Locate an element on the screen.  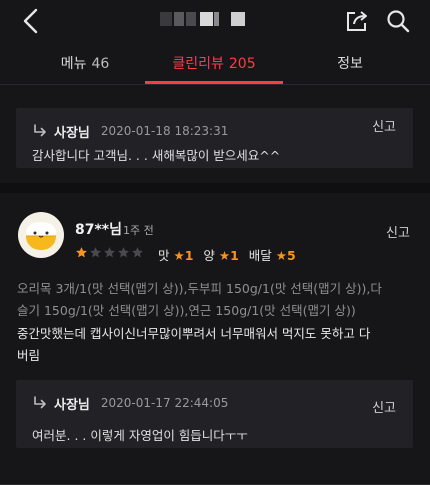
owner-reply-header: 사장님 2020-01-17 22:44:05 is located at coordinates (130, 403).